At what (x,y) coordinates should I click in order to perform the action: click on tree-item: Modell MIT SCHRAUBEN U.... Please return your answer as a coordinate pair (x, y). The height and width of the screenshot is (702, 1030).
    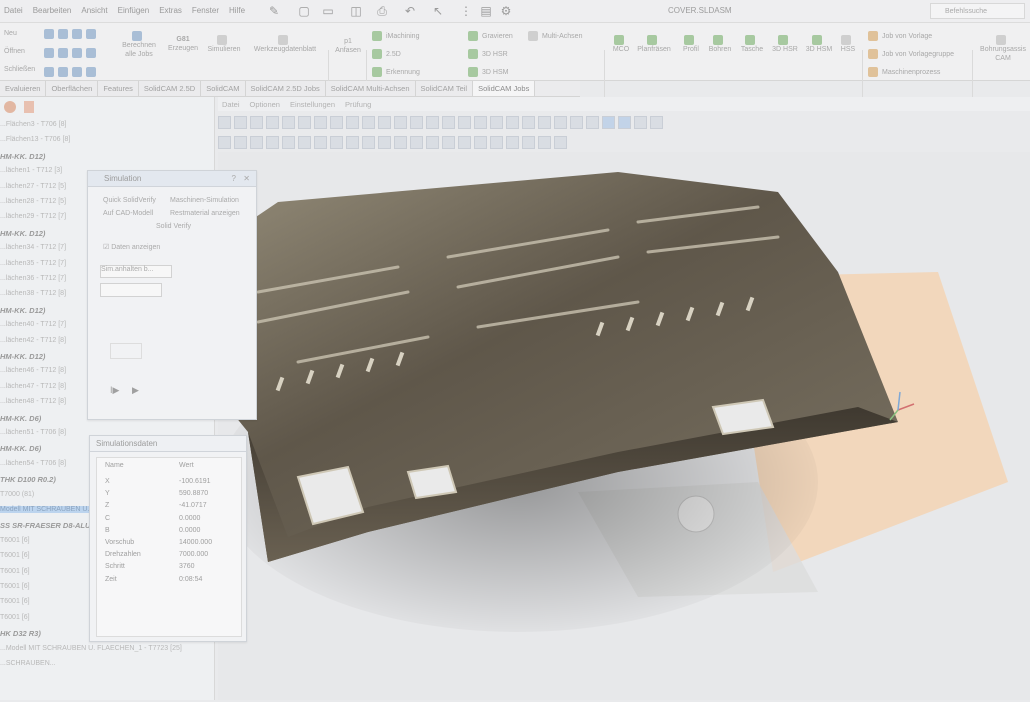
    Looking at the image, I should click on (47, 509).